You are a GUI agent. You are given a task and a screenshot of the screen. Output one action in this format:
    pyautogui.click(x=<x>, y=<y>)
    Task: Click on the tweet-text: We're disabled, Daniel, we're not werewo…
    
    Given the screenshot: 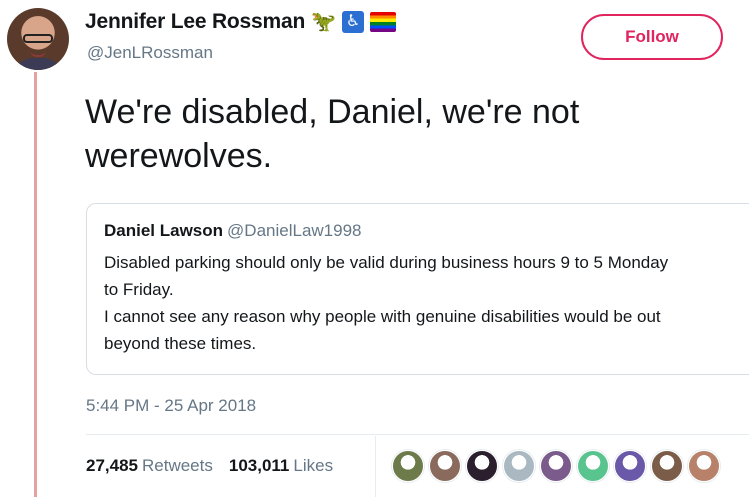 What is the action you would take?
    pyautogui.click(x=332, y=134)
    